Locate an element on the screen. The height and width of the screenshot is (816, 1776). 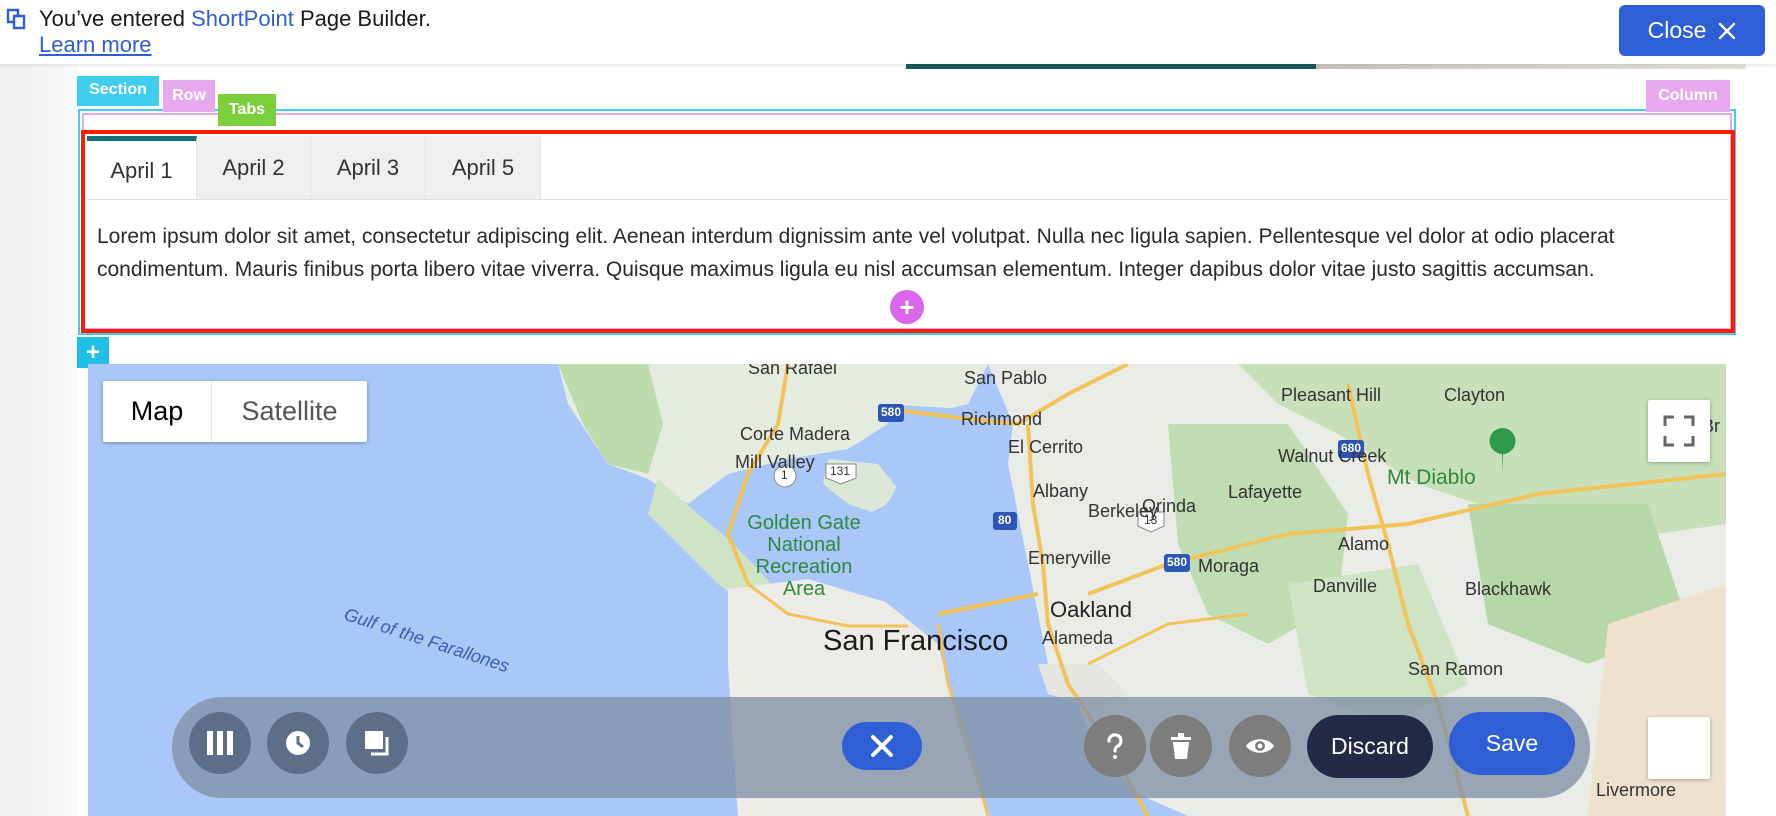
section-label: Section is located at coordinates (118, 91).